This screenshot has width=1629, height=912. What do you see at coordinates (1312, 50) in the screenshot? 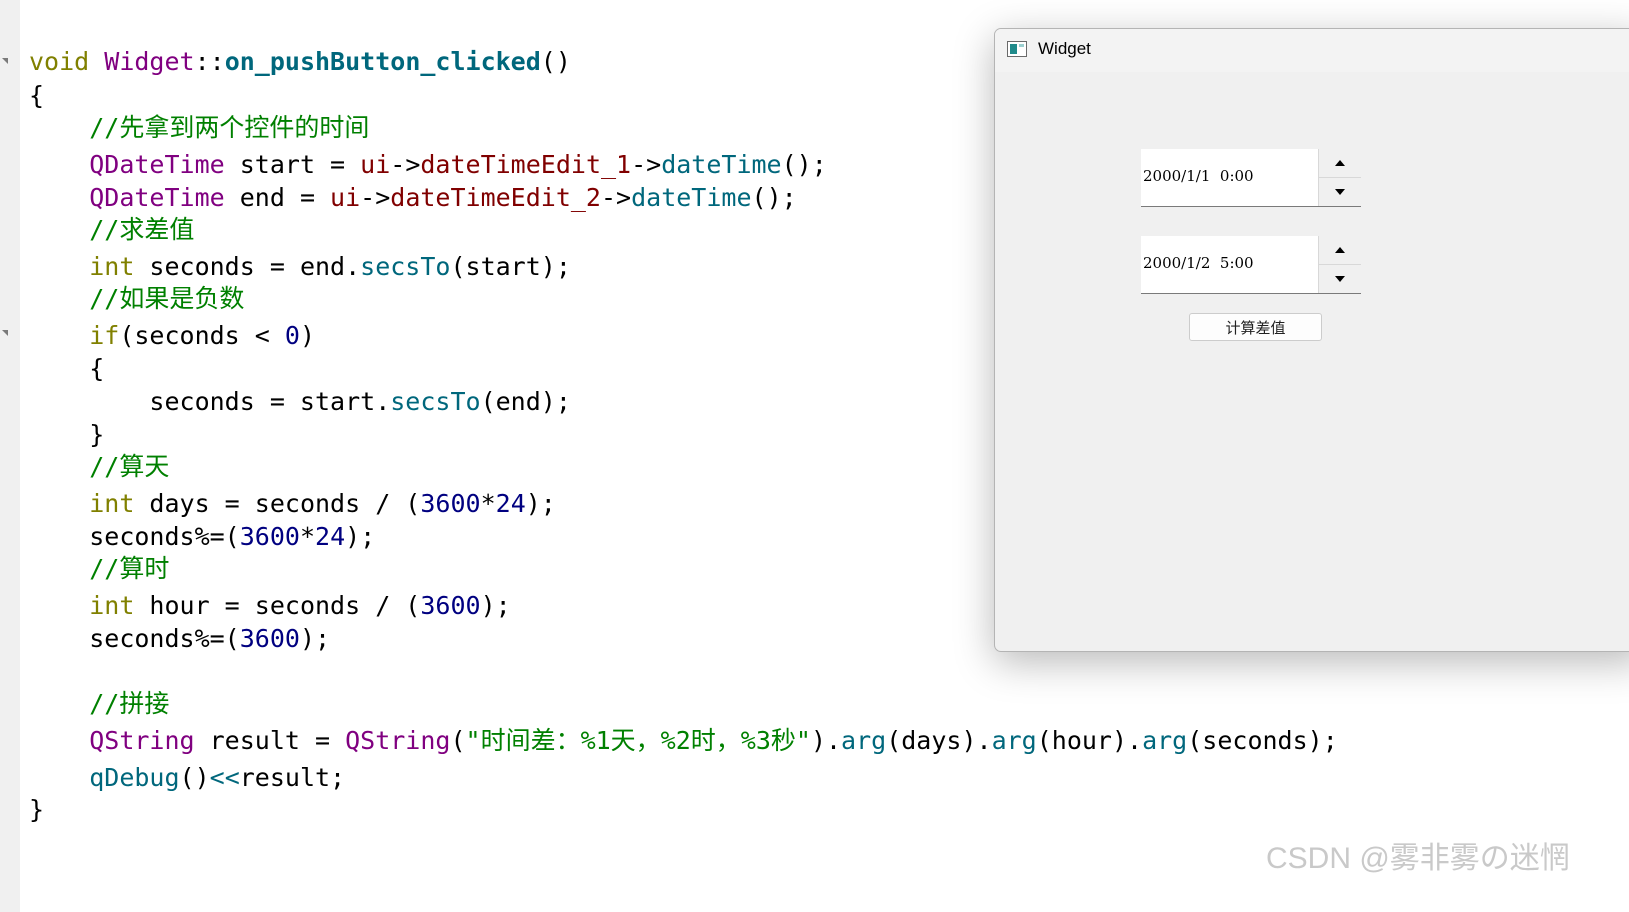
I see `window-titlebar: Widget` at bounding box center [1312, 50].